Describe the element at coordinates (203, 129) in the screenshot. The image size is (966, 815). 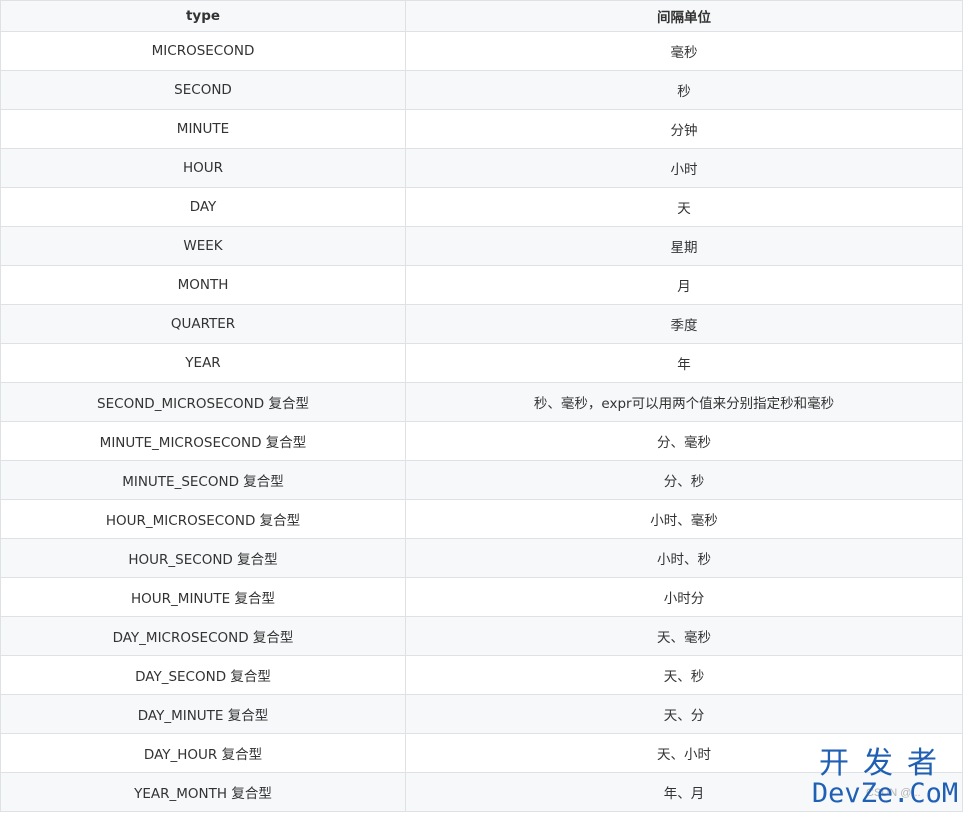
I see `cell-type: MINUTE` at that location.